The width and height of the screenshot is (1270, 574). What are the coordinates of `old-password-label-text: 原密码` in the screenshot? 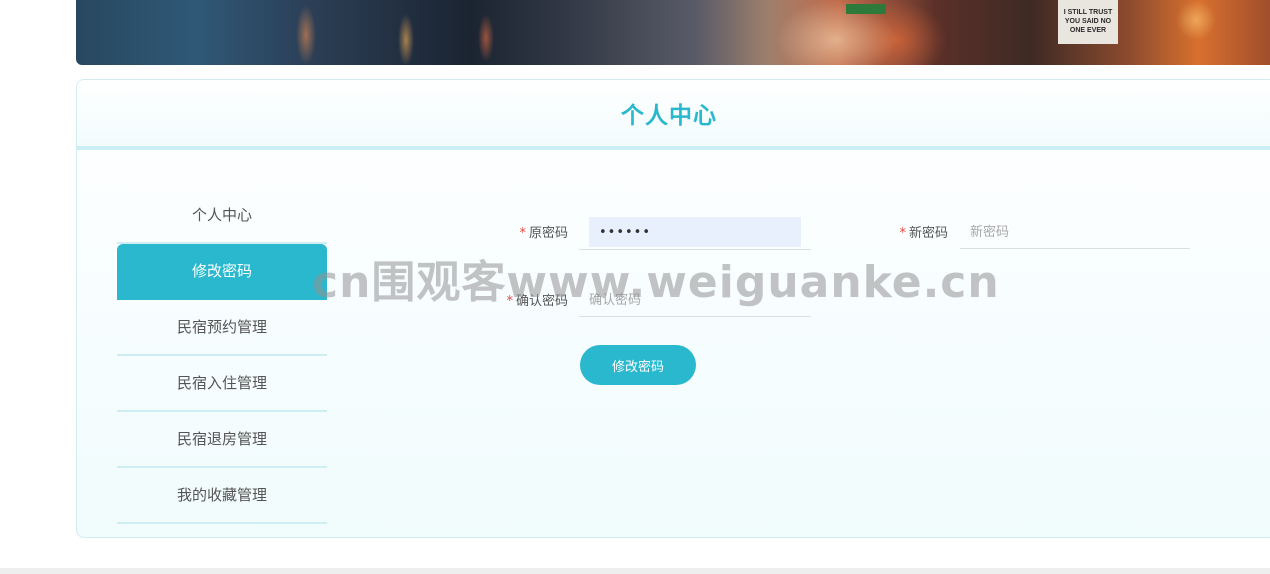 It's located at (548, 233).